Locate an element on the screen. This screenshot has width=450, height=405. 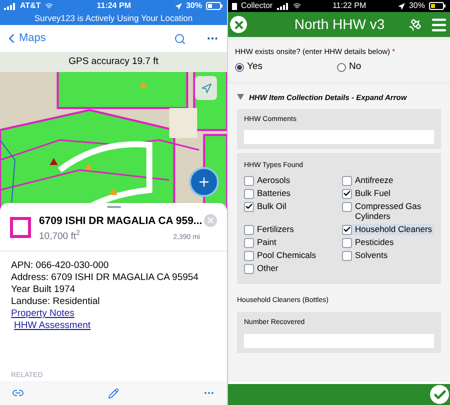
checkbox-option: Household Cleaners is located at coordinates (388, 229).